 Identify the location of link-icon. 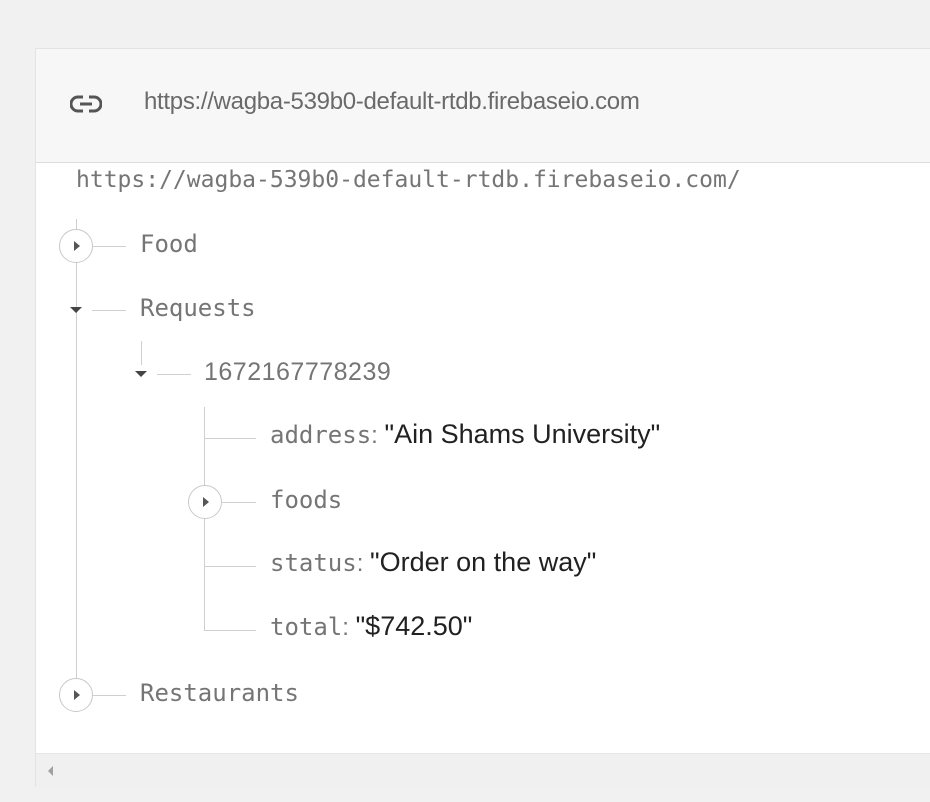
(86, 104).